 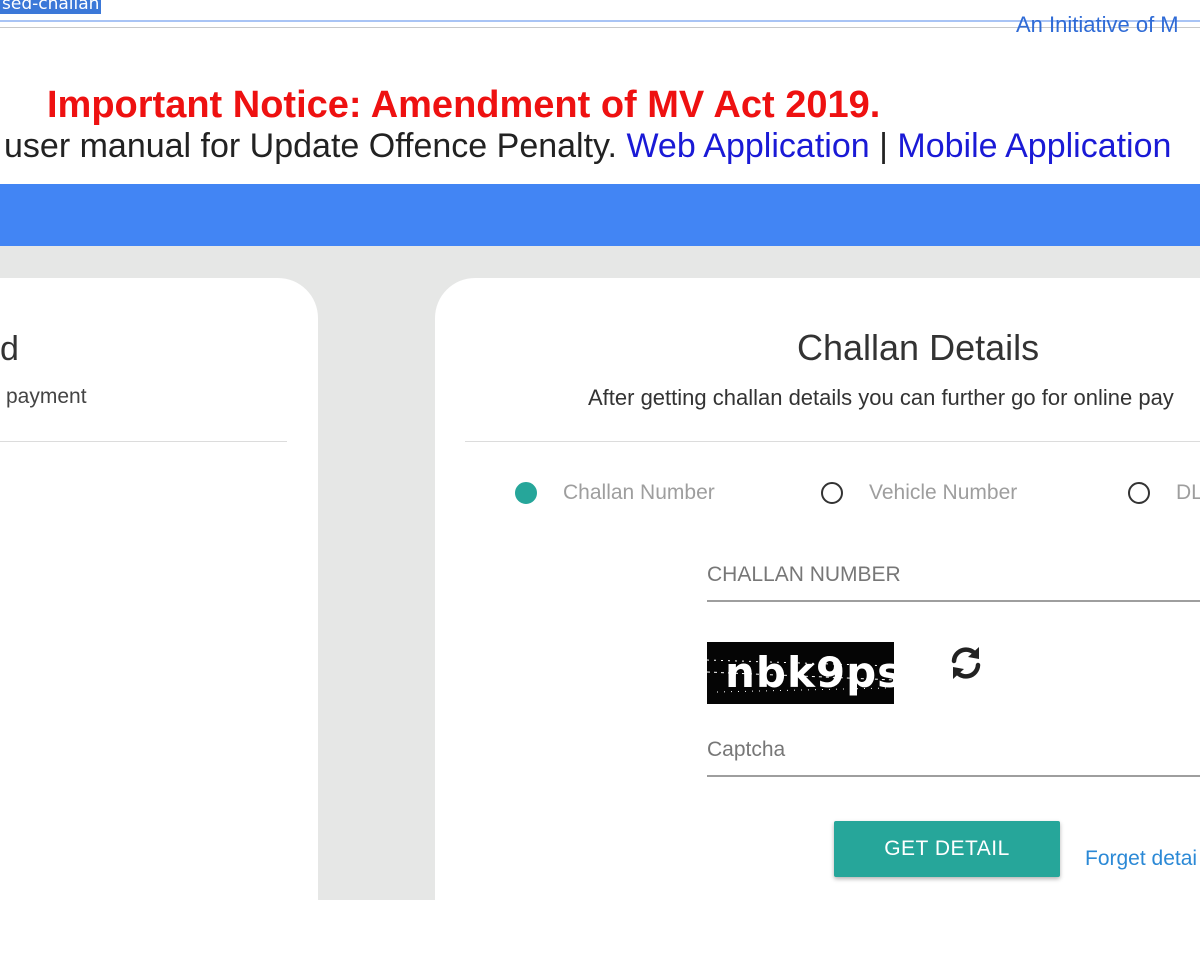 What do you see at coordinates (953, 751) in the screenshot?
I see `captcha-input` at bounding box center [953, 751].